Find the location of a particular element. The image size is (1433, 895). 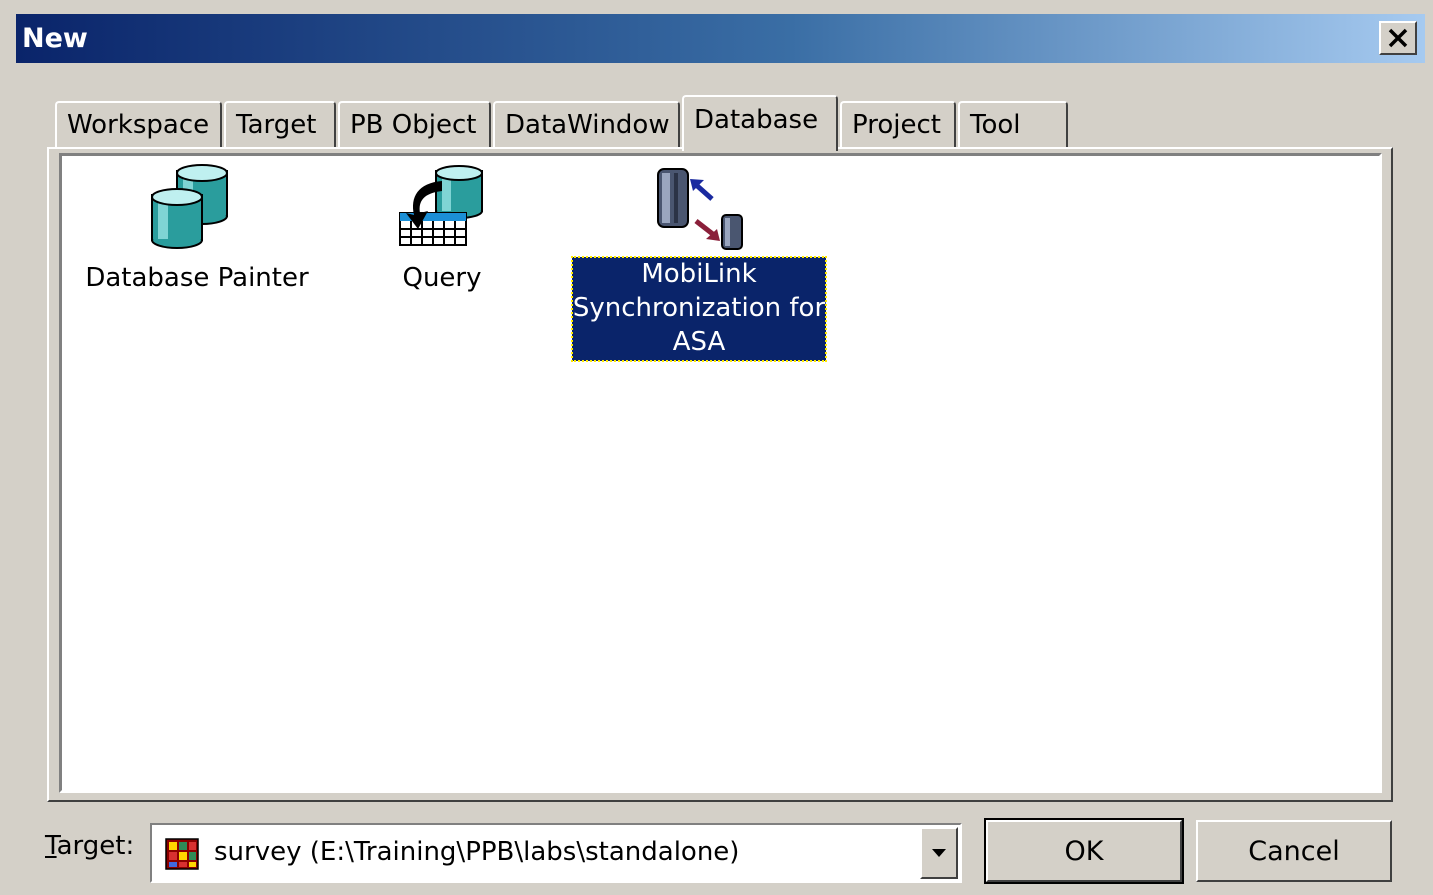

target-label-accelerator: T is located at coordinates (51, 846).